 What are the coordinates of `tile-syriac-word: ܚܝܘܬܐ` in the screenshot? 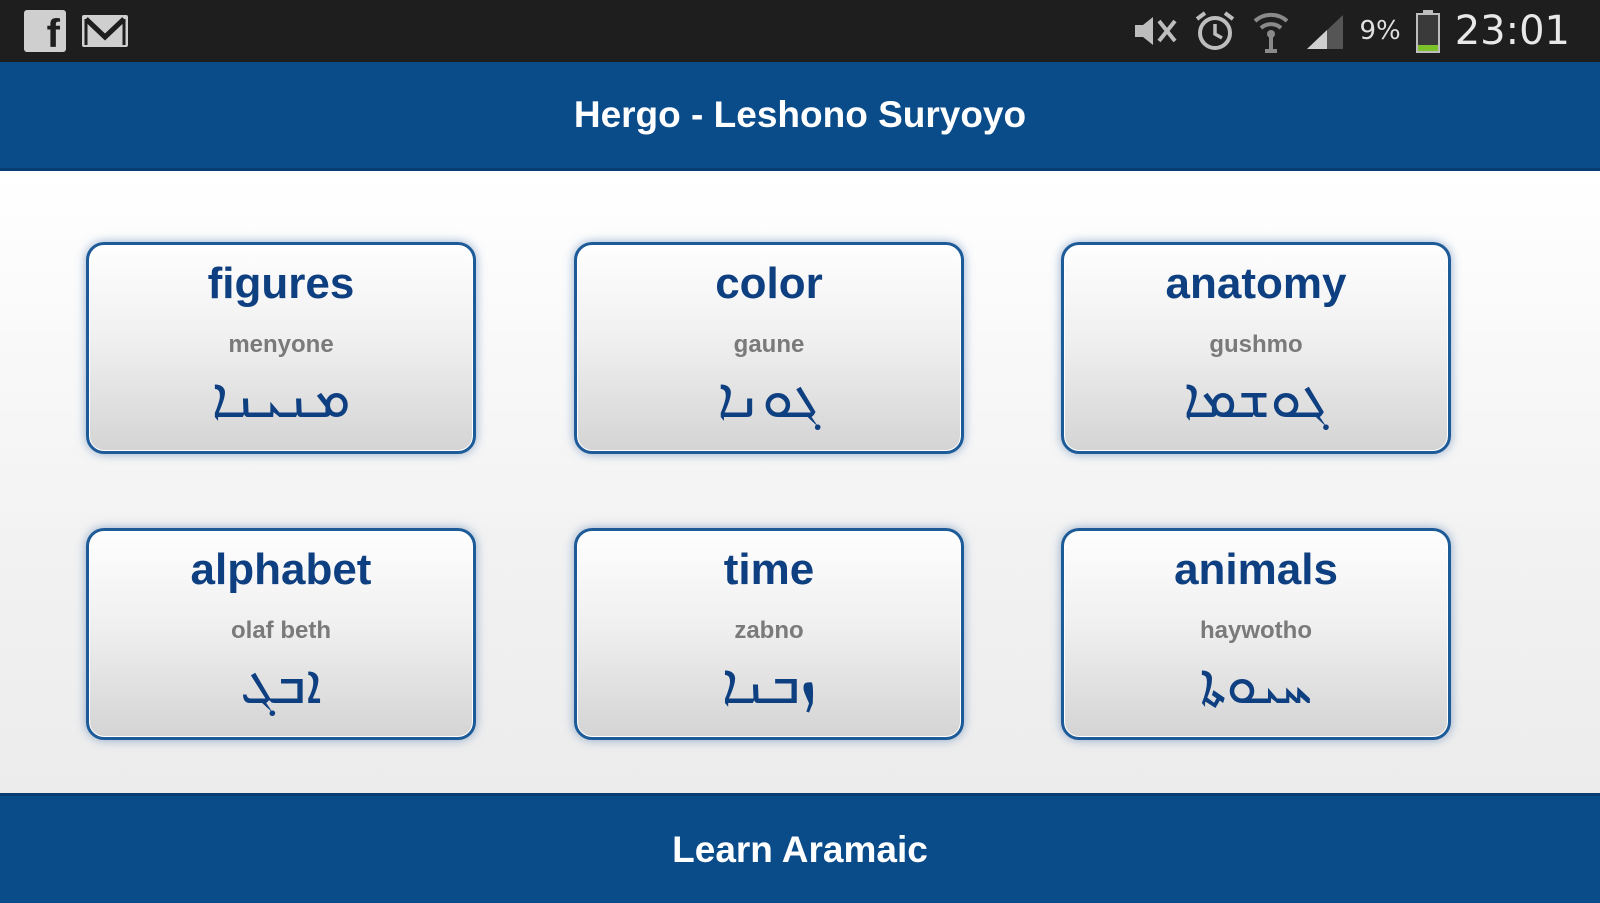 It's located at (1256, 684).